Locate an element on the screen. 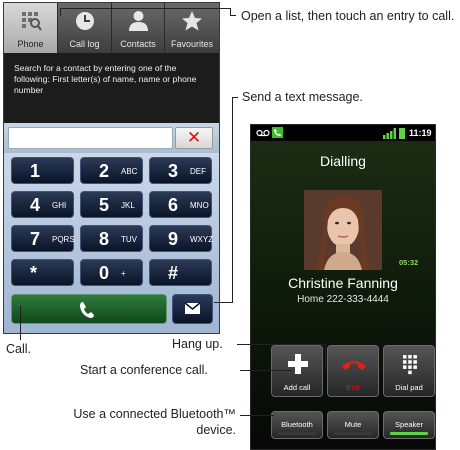 Image resolution: width=460 pixels, height=450 pixels. callout-conference: Start a conference call. is located at coordinates (144, 370).